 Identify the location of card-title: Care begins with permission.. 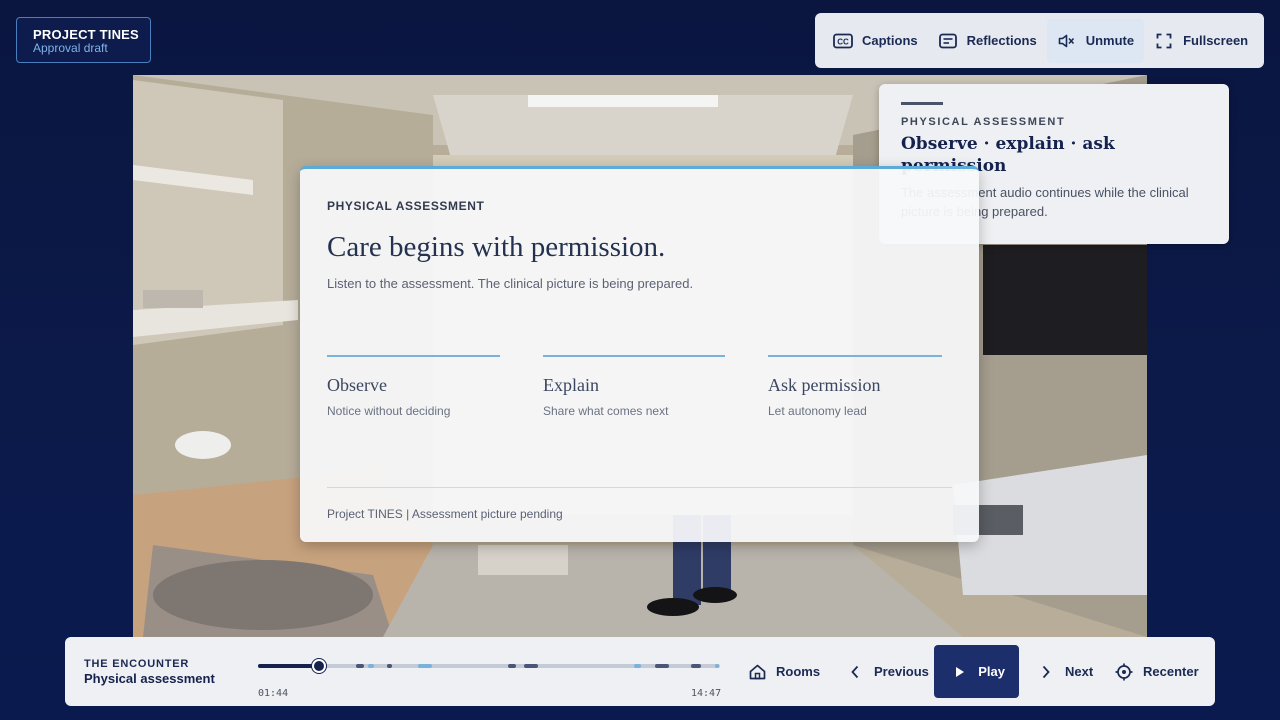
(496, 247).